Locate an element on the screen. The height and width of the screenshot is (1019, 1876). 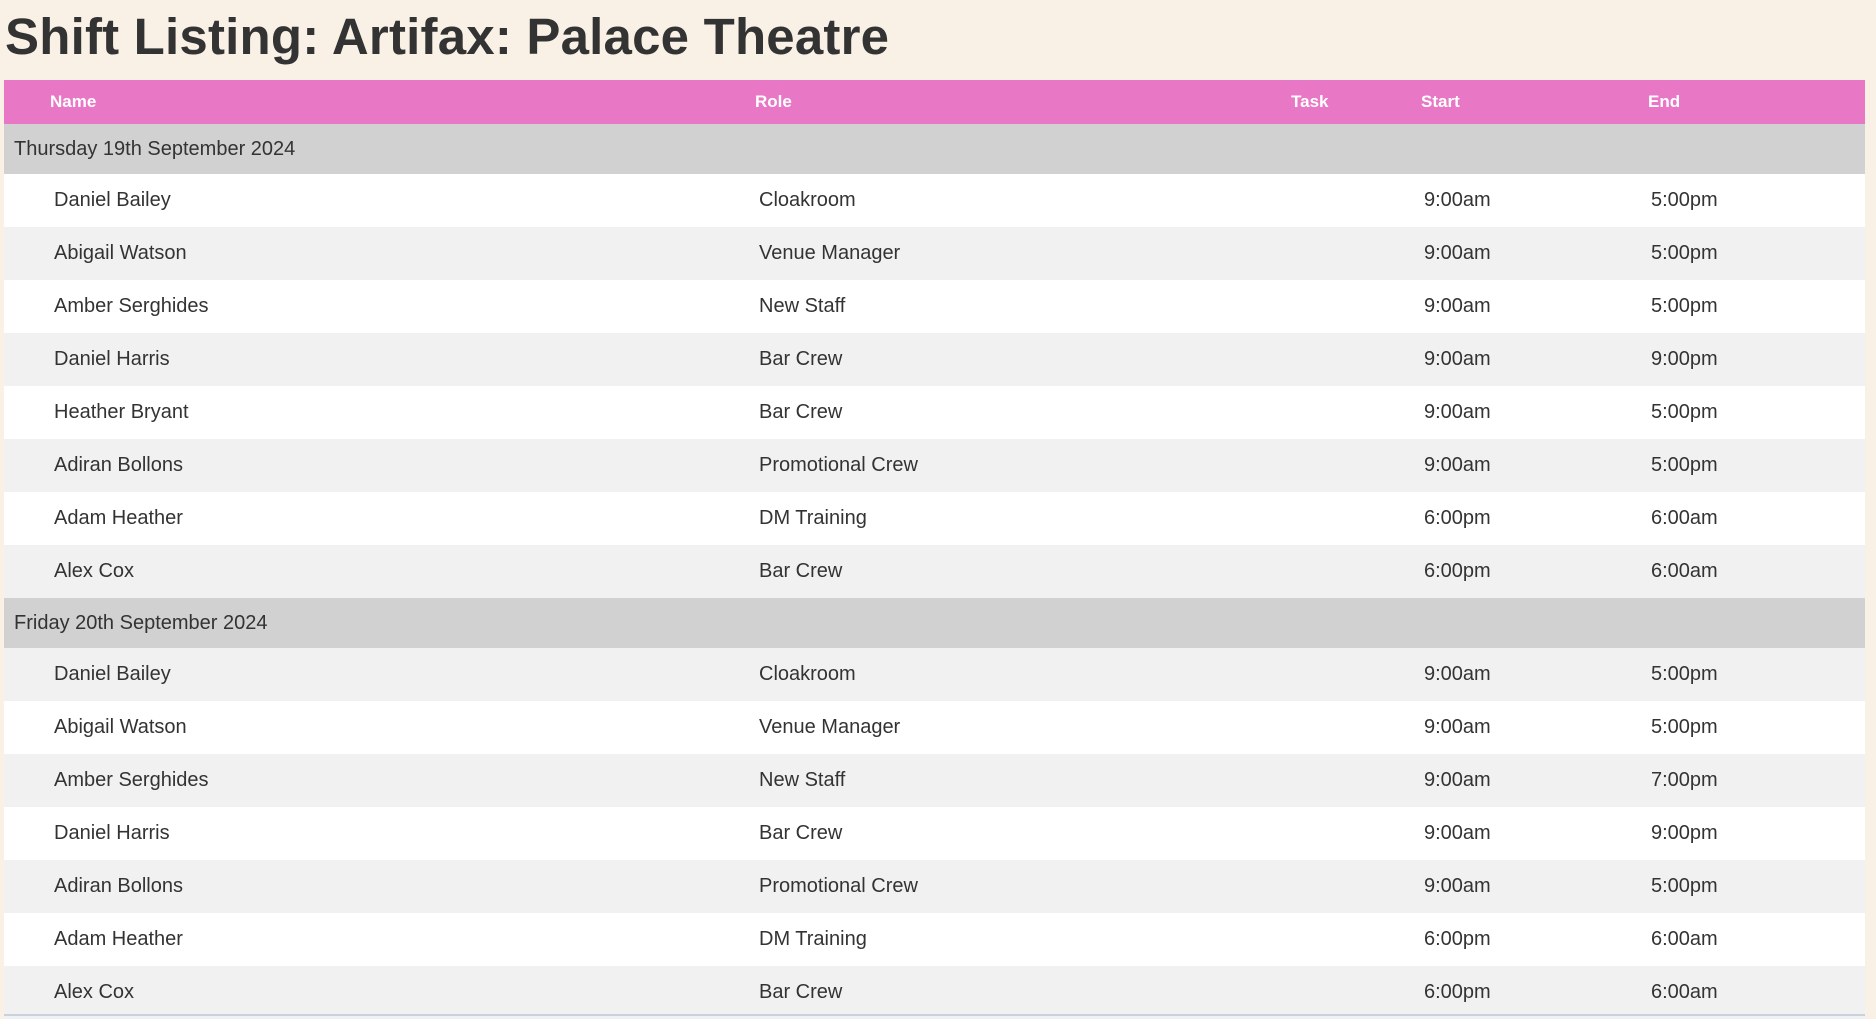
table-row: Amber Serghides New Staff 9:00am 5:00pm is located at coordinates (934, 306).